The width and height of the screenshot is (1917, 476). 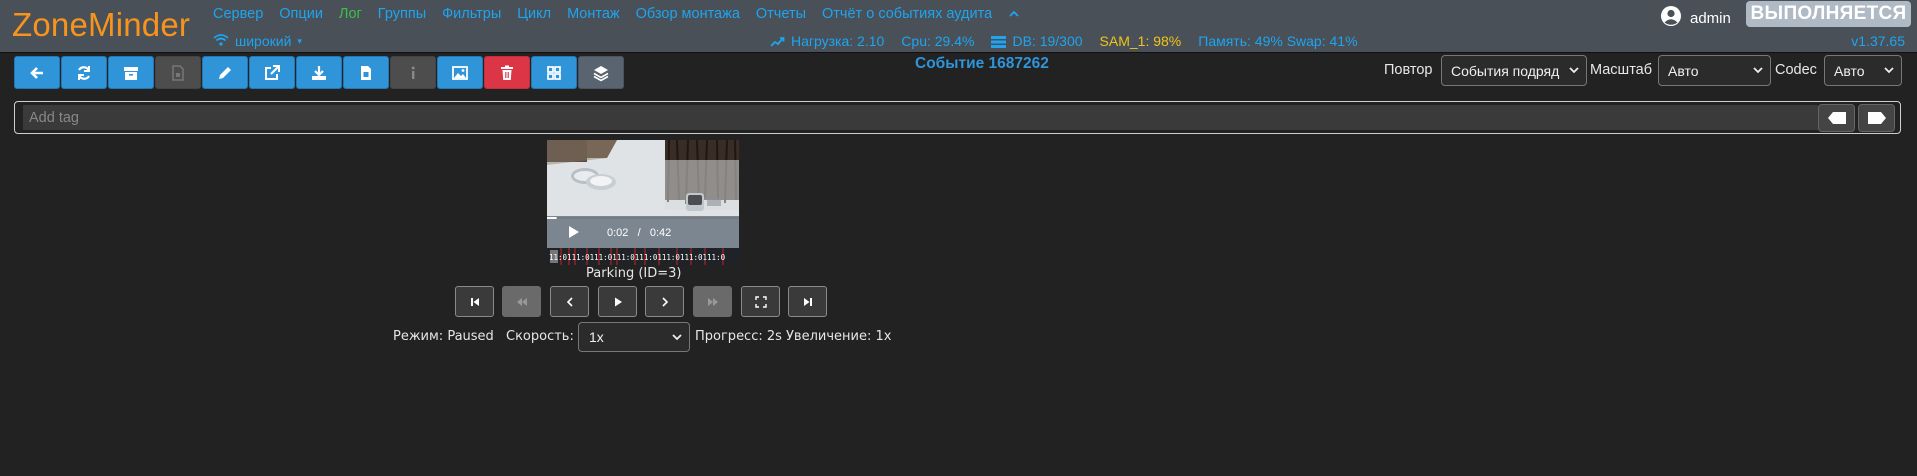 I want to click on username: admin, so click(x=1710, y=18).